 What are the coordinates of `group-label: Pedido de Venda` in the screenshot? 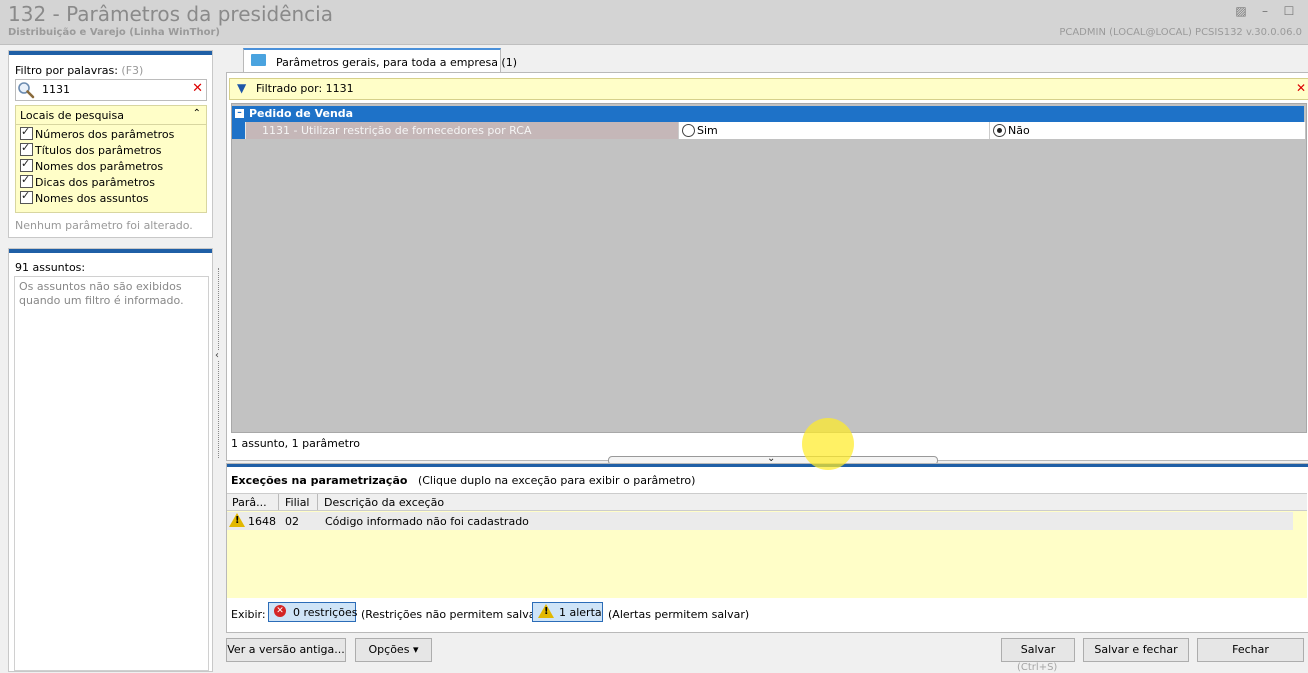 It's located at (301, 113).